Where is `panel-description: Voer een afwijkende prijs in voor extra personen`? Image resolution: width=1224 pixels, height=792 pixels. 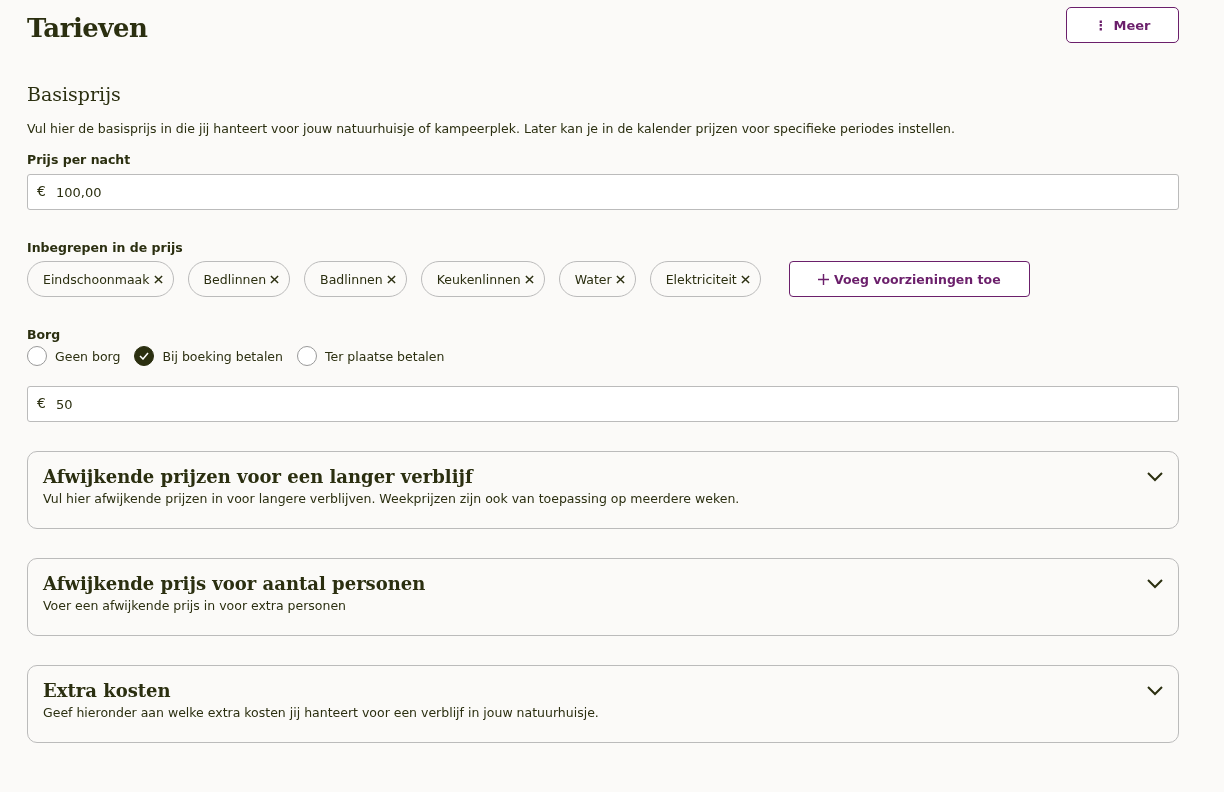 panel-description: Voer een afwijkende prijs in voor extra personen is located at coordinates (195, 605).